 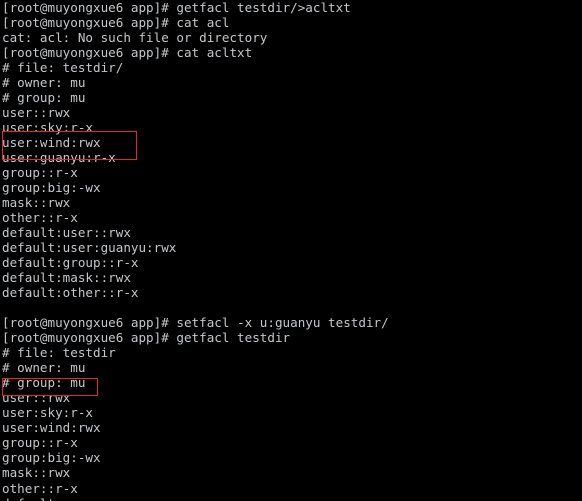 What do you see at coordinates (70, 293) in the screenshot?
I see `terminal-line: default:other::r-x` at bounding box center [70, 293].